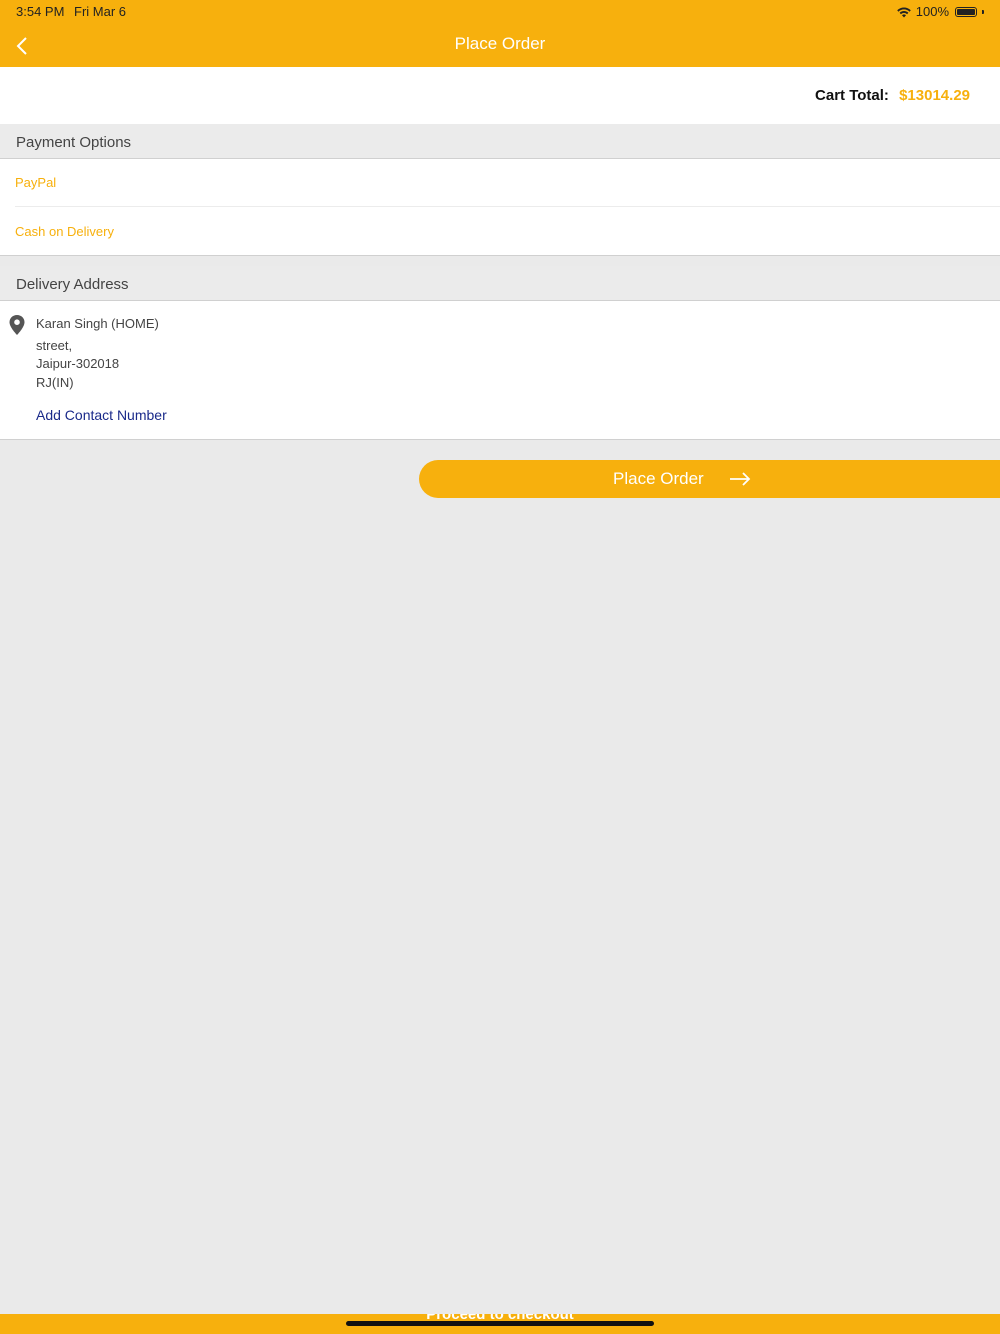 The image size is (1000, 1334). I want to click on status-indicators: 100%, so click(940, 11).